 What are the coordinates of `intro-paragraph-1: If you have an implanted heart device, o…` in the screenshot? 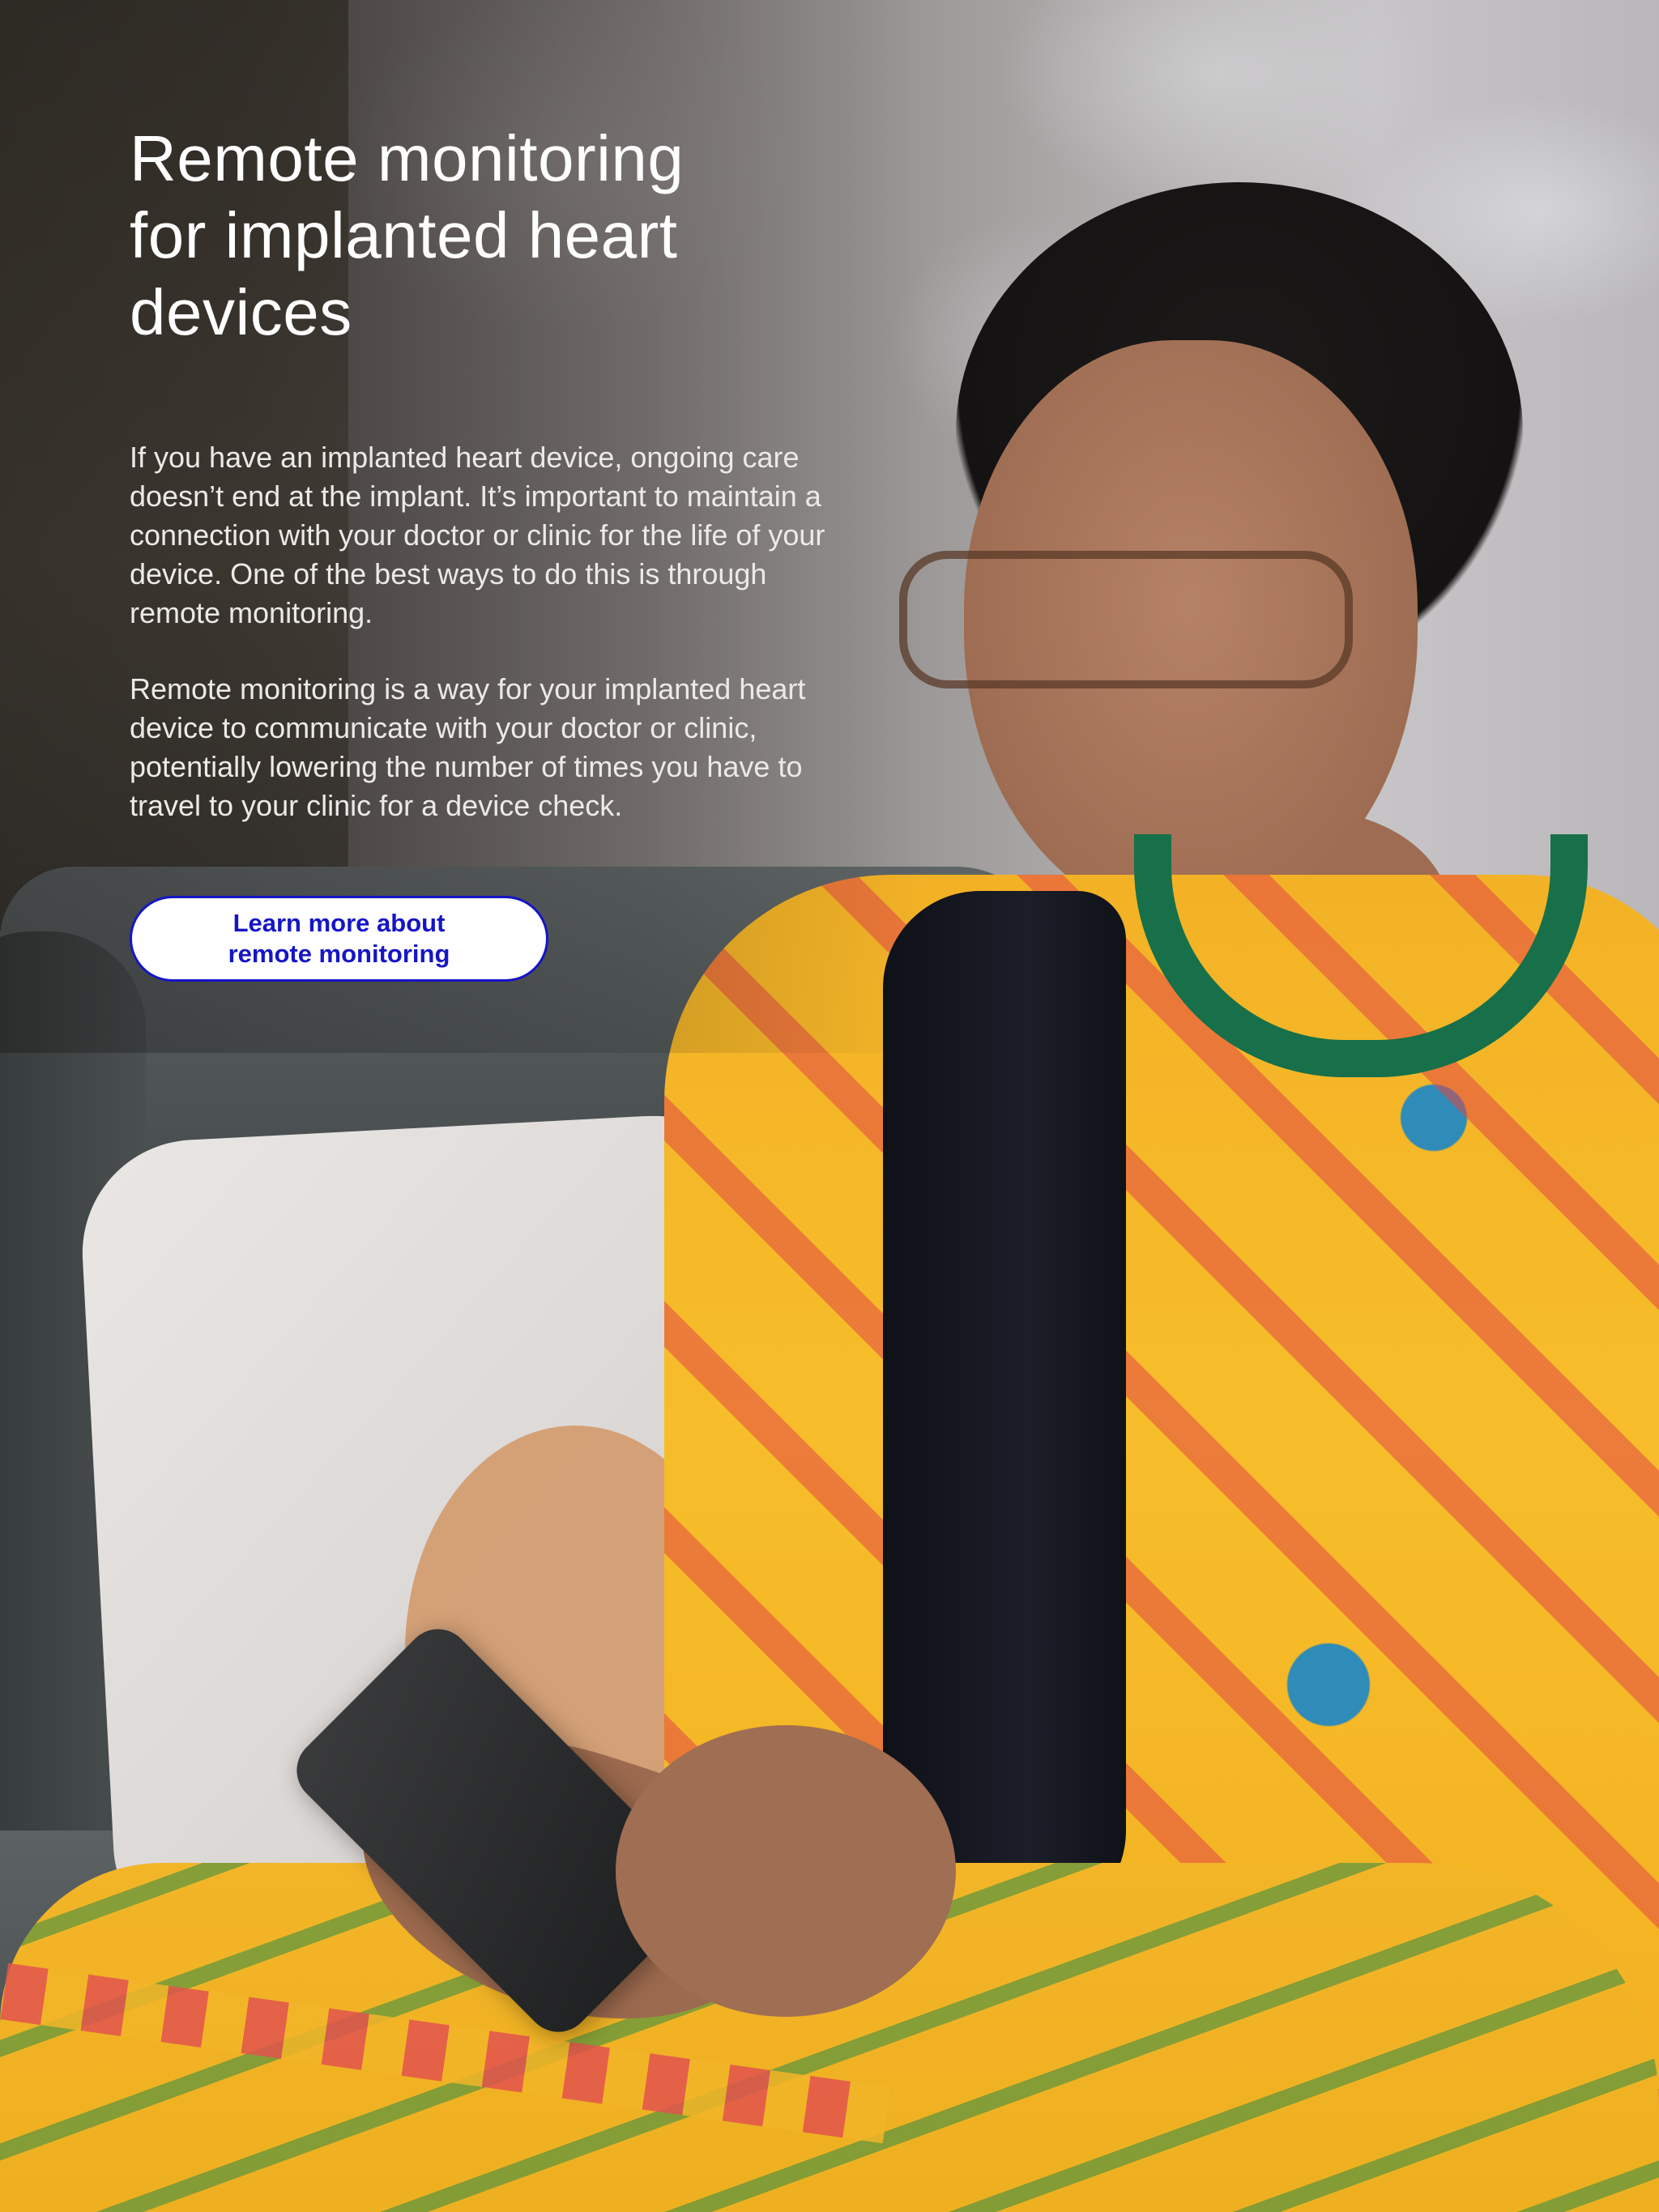 It's located at (477, 535).